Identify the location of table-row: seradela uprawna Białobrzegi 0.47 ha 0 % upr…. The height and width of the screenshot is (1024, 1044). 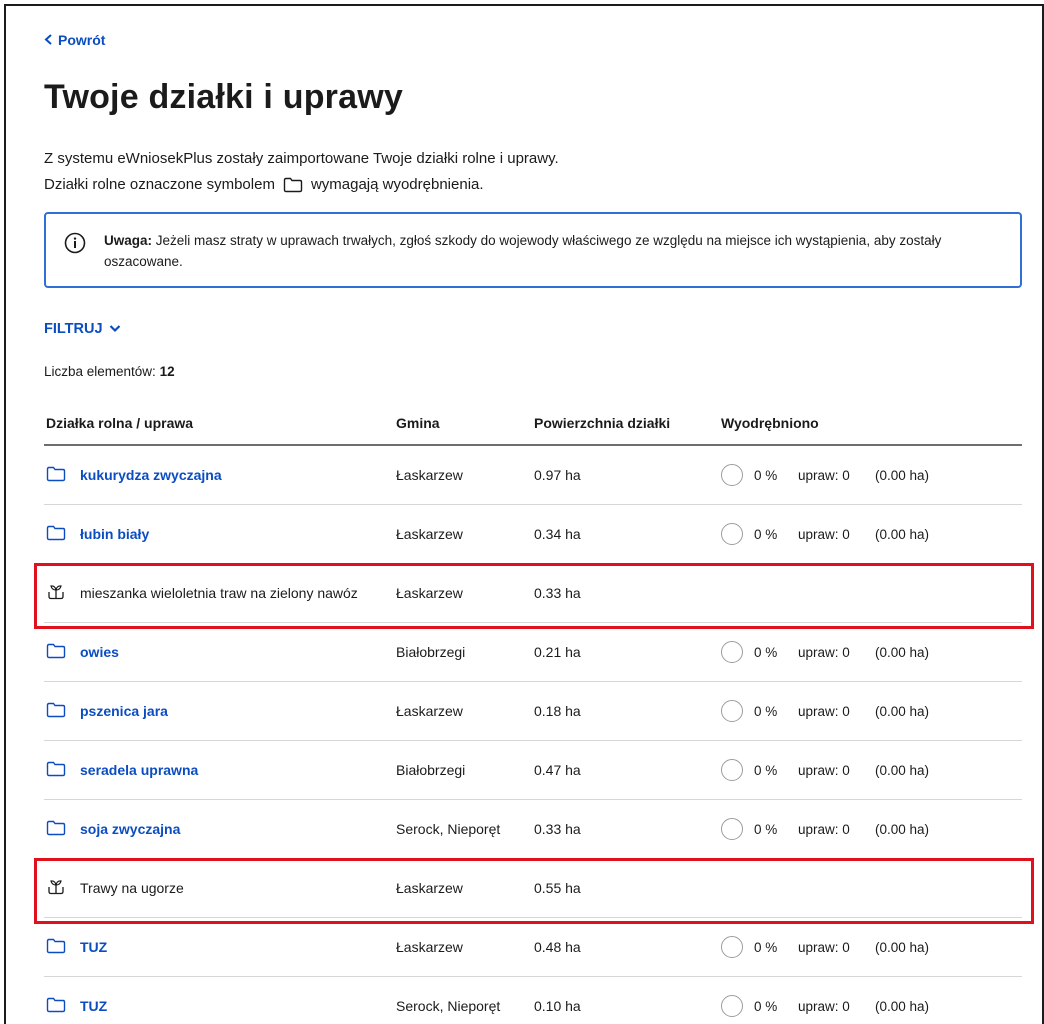
(533, 770).